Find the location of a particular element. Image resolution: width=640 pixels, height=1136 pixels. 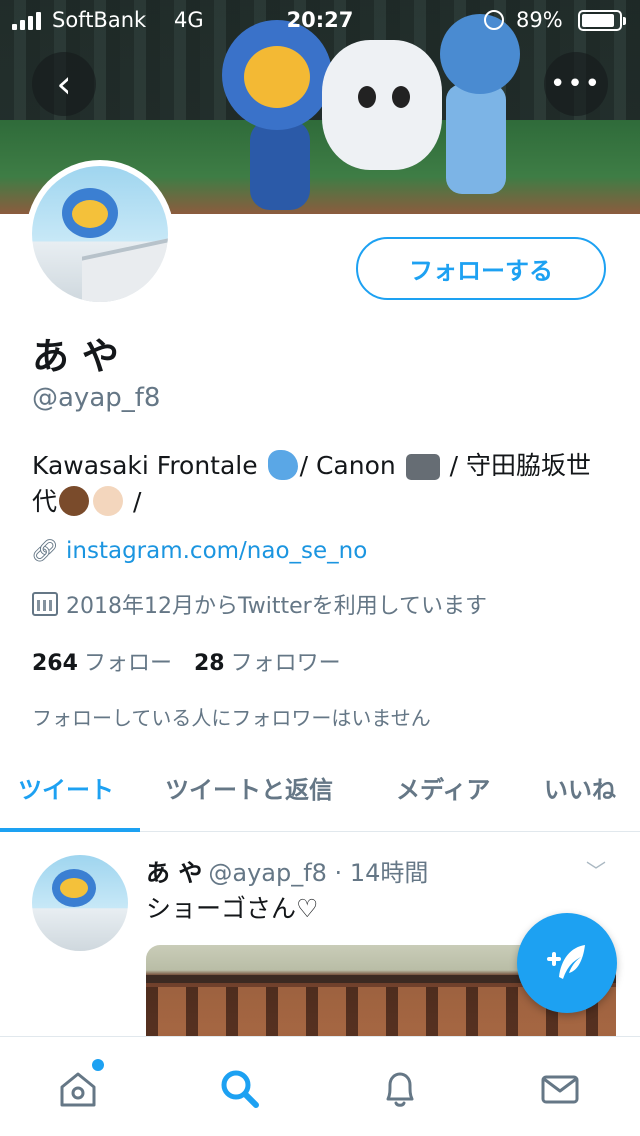

joined-date: 2018年12月からTwitterを利用しています is located at coordinates (259, 604).